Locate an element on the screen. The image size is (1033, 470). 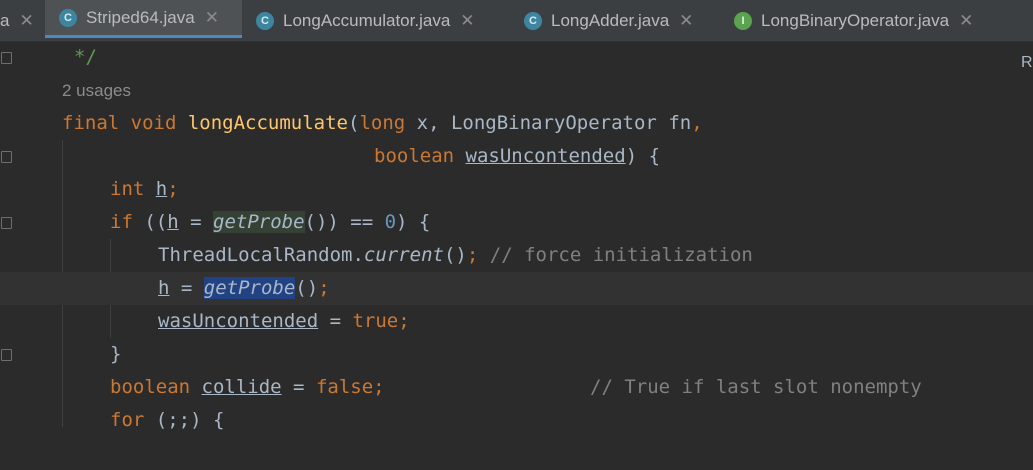
tab-label: a is located at coordinates (5, 20).